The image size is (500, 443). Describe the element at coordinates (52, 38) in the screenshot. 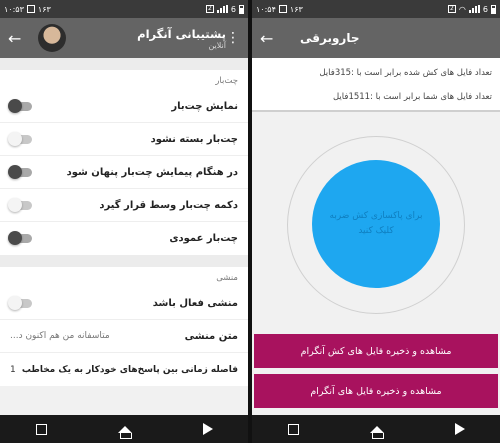

I see `avatar` at that location.